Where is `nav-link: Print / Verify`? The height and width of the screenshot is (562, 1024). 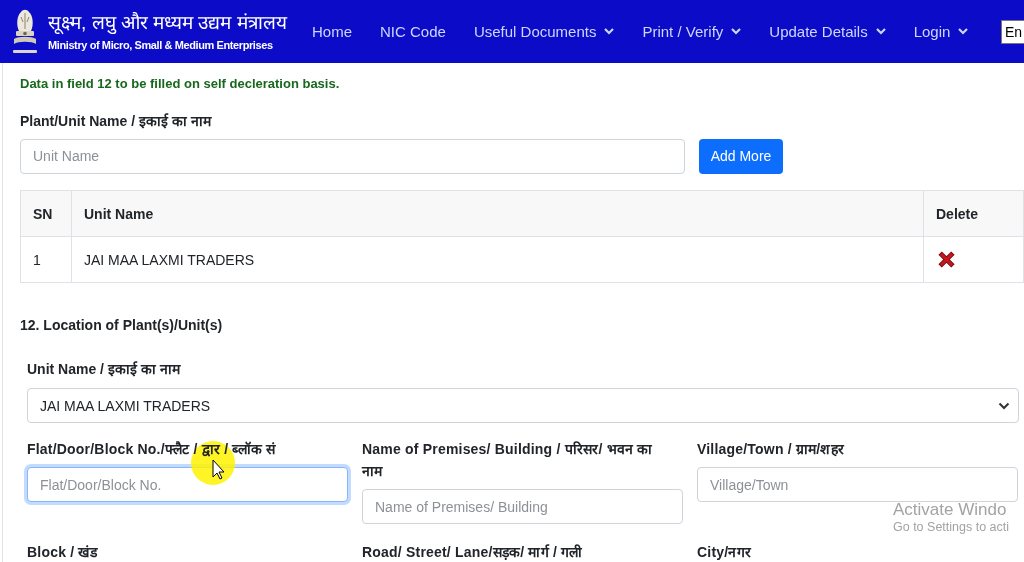
nav-link: Print / Verify is located at coordinates (692, 31).